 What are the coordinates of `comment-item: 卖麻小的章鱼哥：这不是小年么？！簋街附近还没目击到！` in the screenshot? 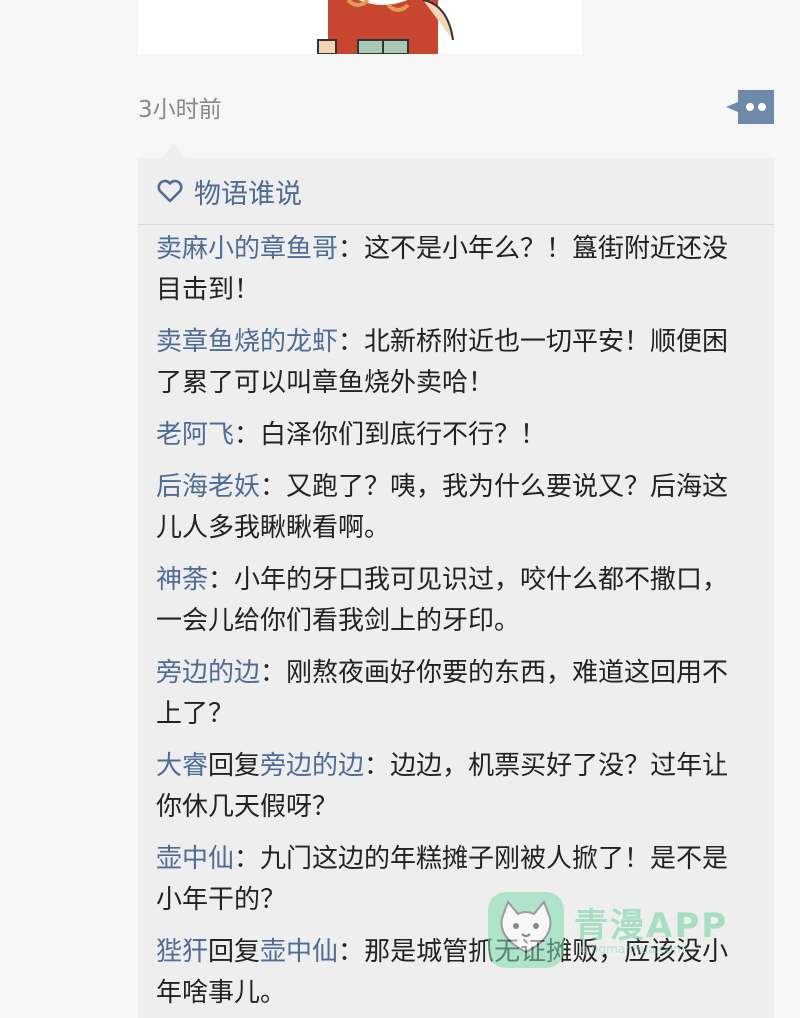 It's located at (455, 270).